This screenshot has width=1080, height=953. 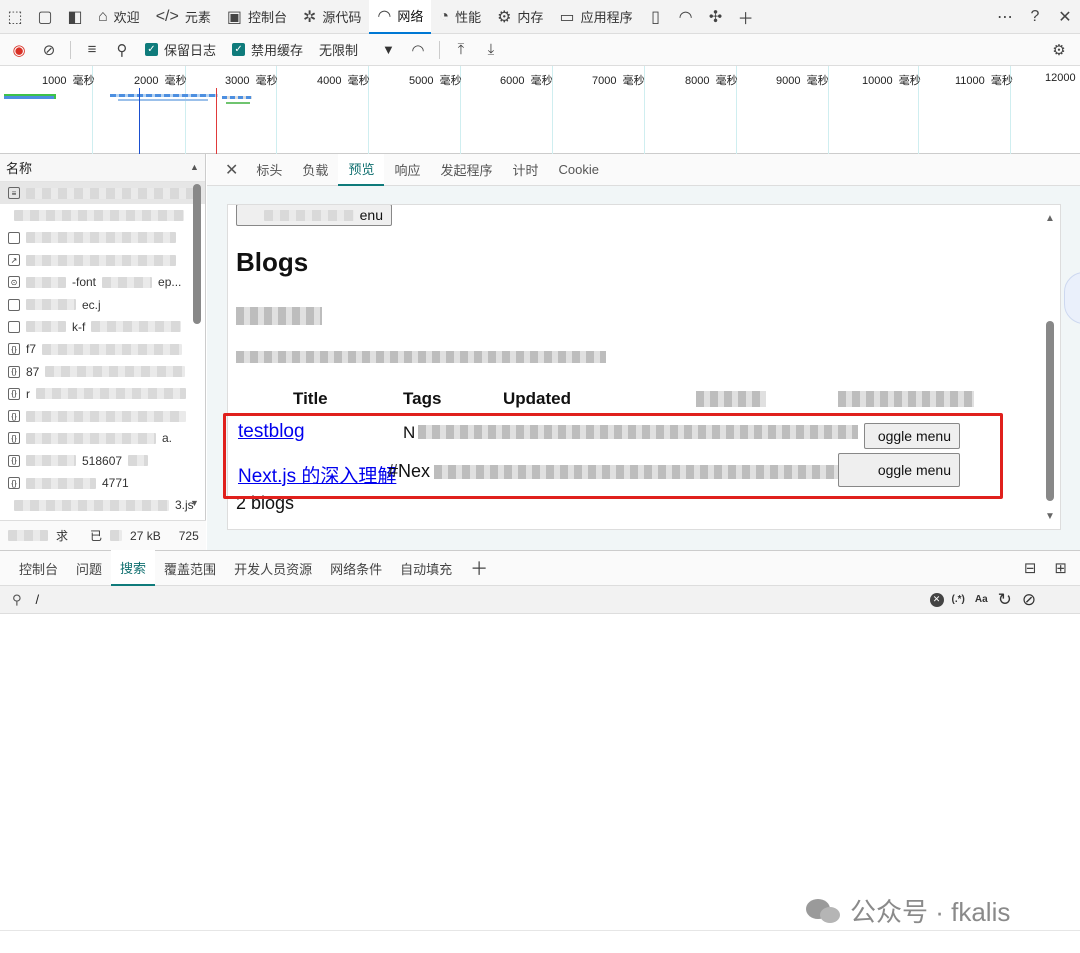 What do you see at coordinates (102, 483) in the screenshot?
I see `list-item: {} 4771` at bounding box center [102, 483].